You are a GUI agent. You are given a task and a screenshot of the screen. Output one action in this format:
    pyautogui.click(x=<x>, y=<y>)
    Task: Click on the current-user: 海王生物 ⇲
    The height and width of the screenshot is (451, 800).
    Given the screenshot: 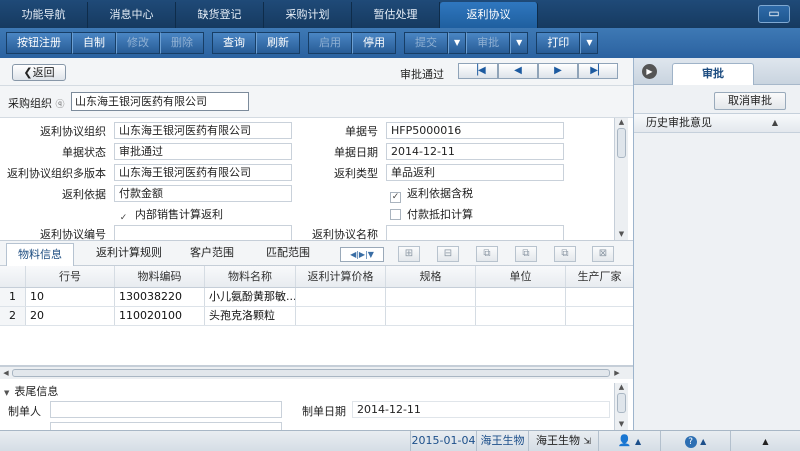 What is the action you would take?
    pyautogui.click(x=563, y=441)
    